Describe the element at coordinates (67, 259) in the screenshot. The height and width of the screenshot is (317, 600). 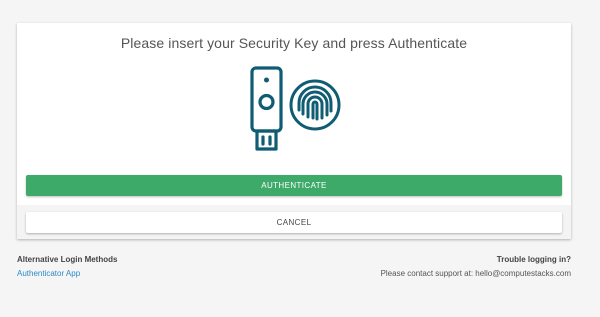
I see `alternative-login-heading: Alternative Login Methods` at that location.